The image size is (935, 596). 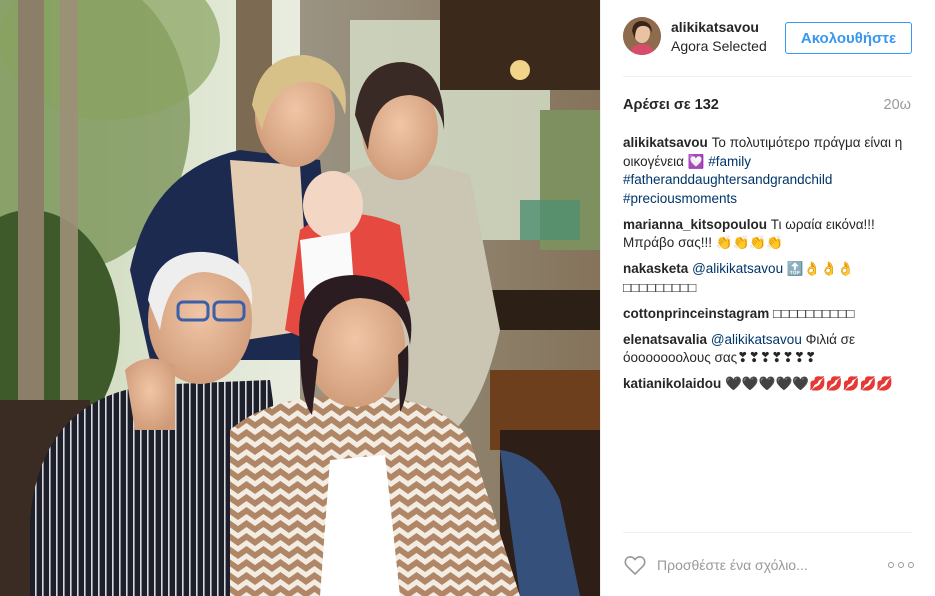 I want to click on comment-username: elenatsavalia, so click(x=665, y=339).